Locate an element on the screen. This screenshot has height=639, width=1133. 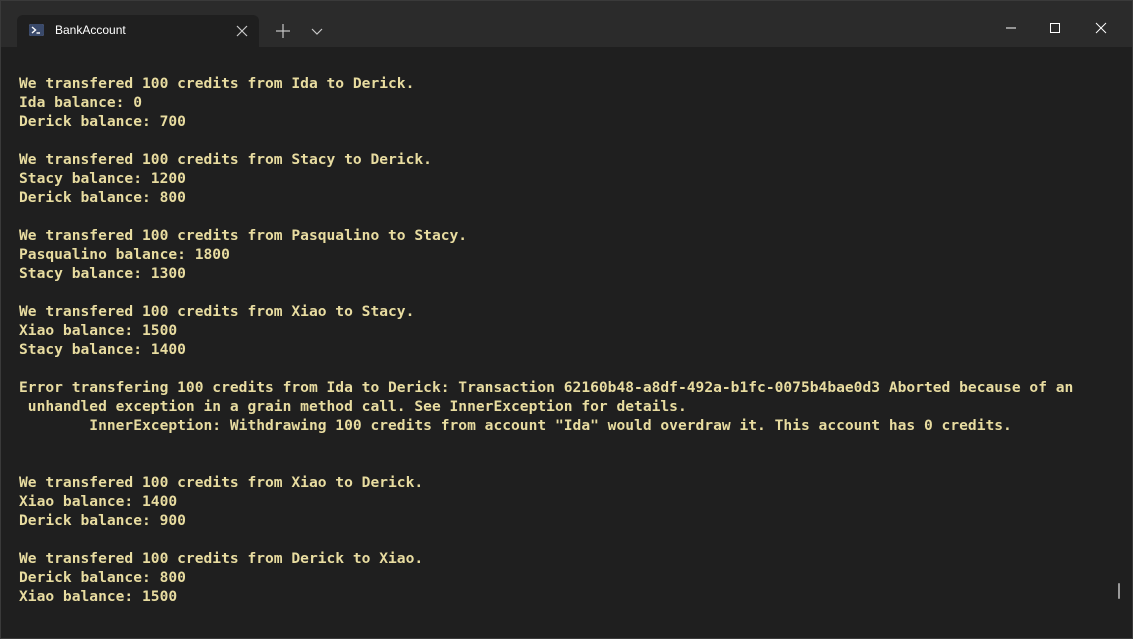
tab-title: BankAccount is located at coordinates (90, 30).